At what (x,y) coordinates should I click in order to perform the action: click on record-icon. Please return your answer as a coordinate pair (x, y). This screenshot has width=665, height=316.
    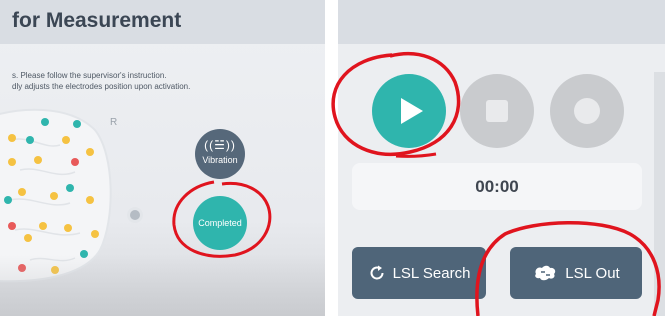
    Looking at the image, I should click on (587, 111).